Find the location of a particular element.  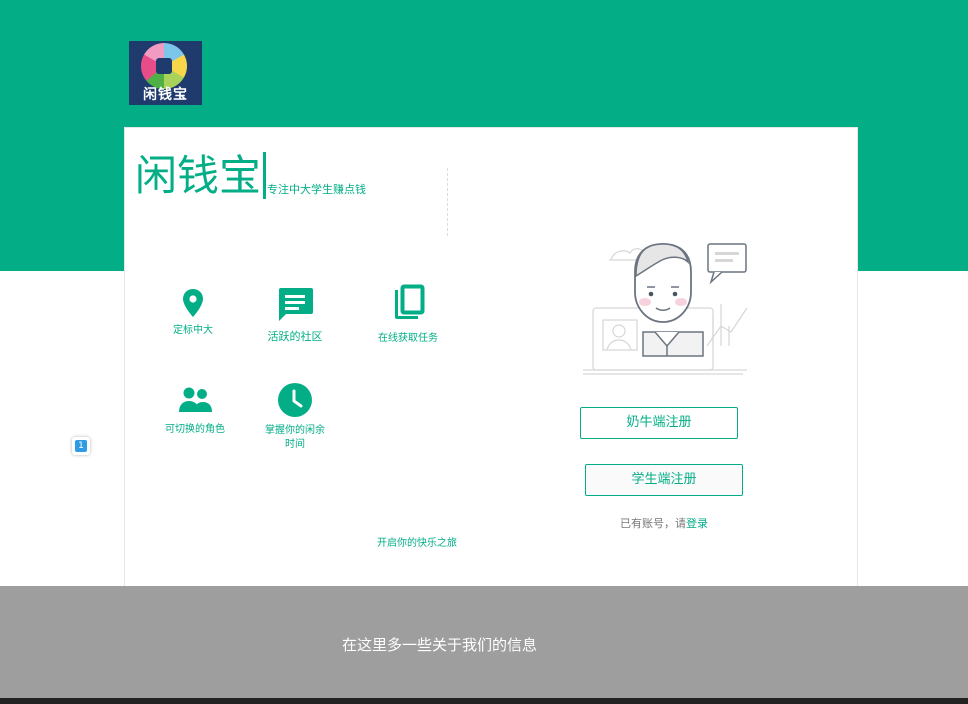

feature-label-line1: 掌握你的闲余 is located at coordinates (295, 430).